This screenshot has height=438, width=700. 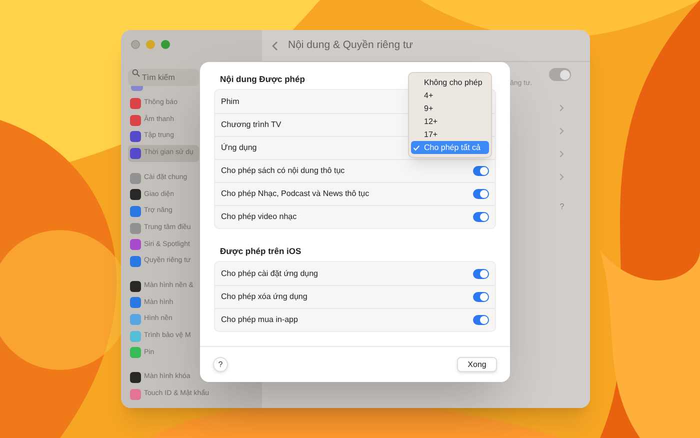 I want to click on menu-item: Không cho phép, so click(x=450, y=82).